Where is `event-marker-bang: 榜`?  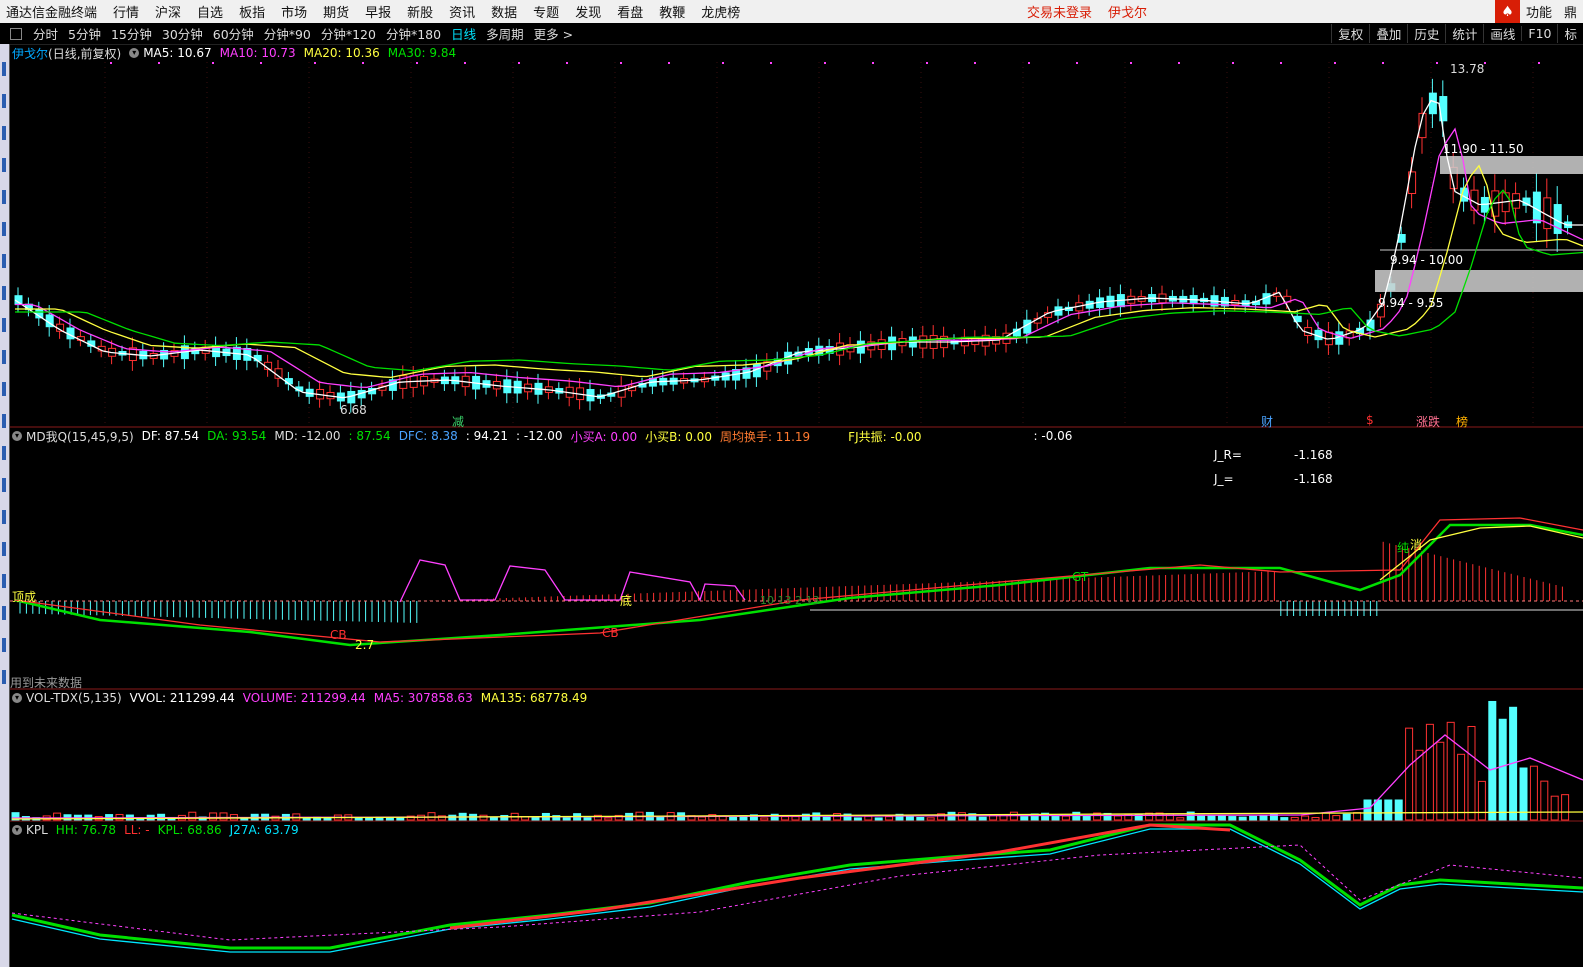
event-marker-bang: 榜 is located at coordinates (1462, 421).